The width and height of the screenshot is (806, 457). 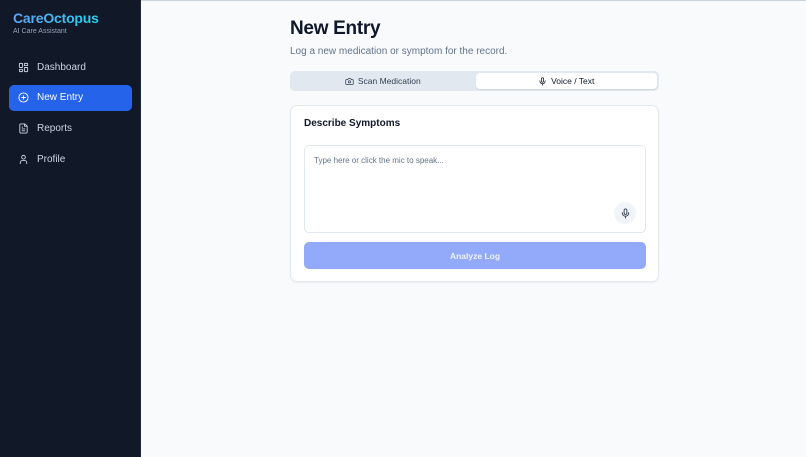 I want to click on sidebar-item-label: Profile, so click(x=51, y=159).